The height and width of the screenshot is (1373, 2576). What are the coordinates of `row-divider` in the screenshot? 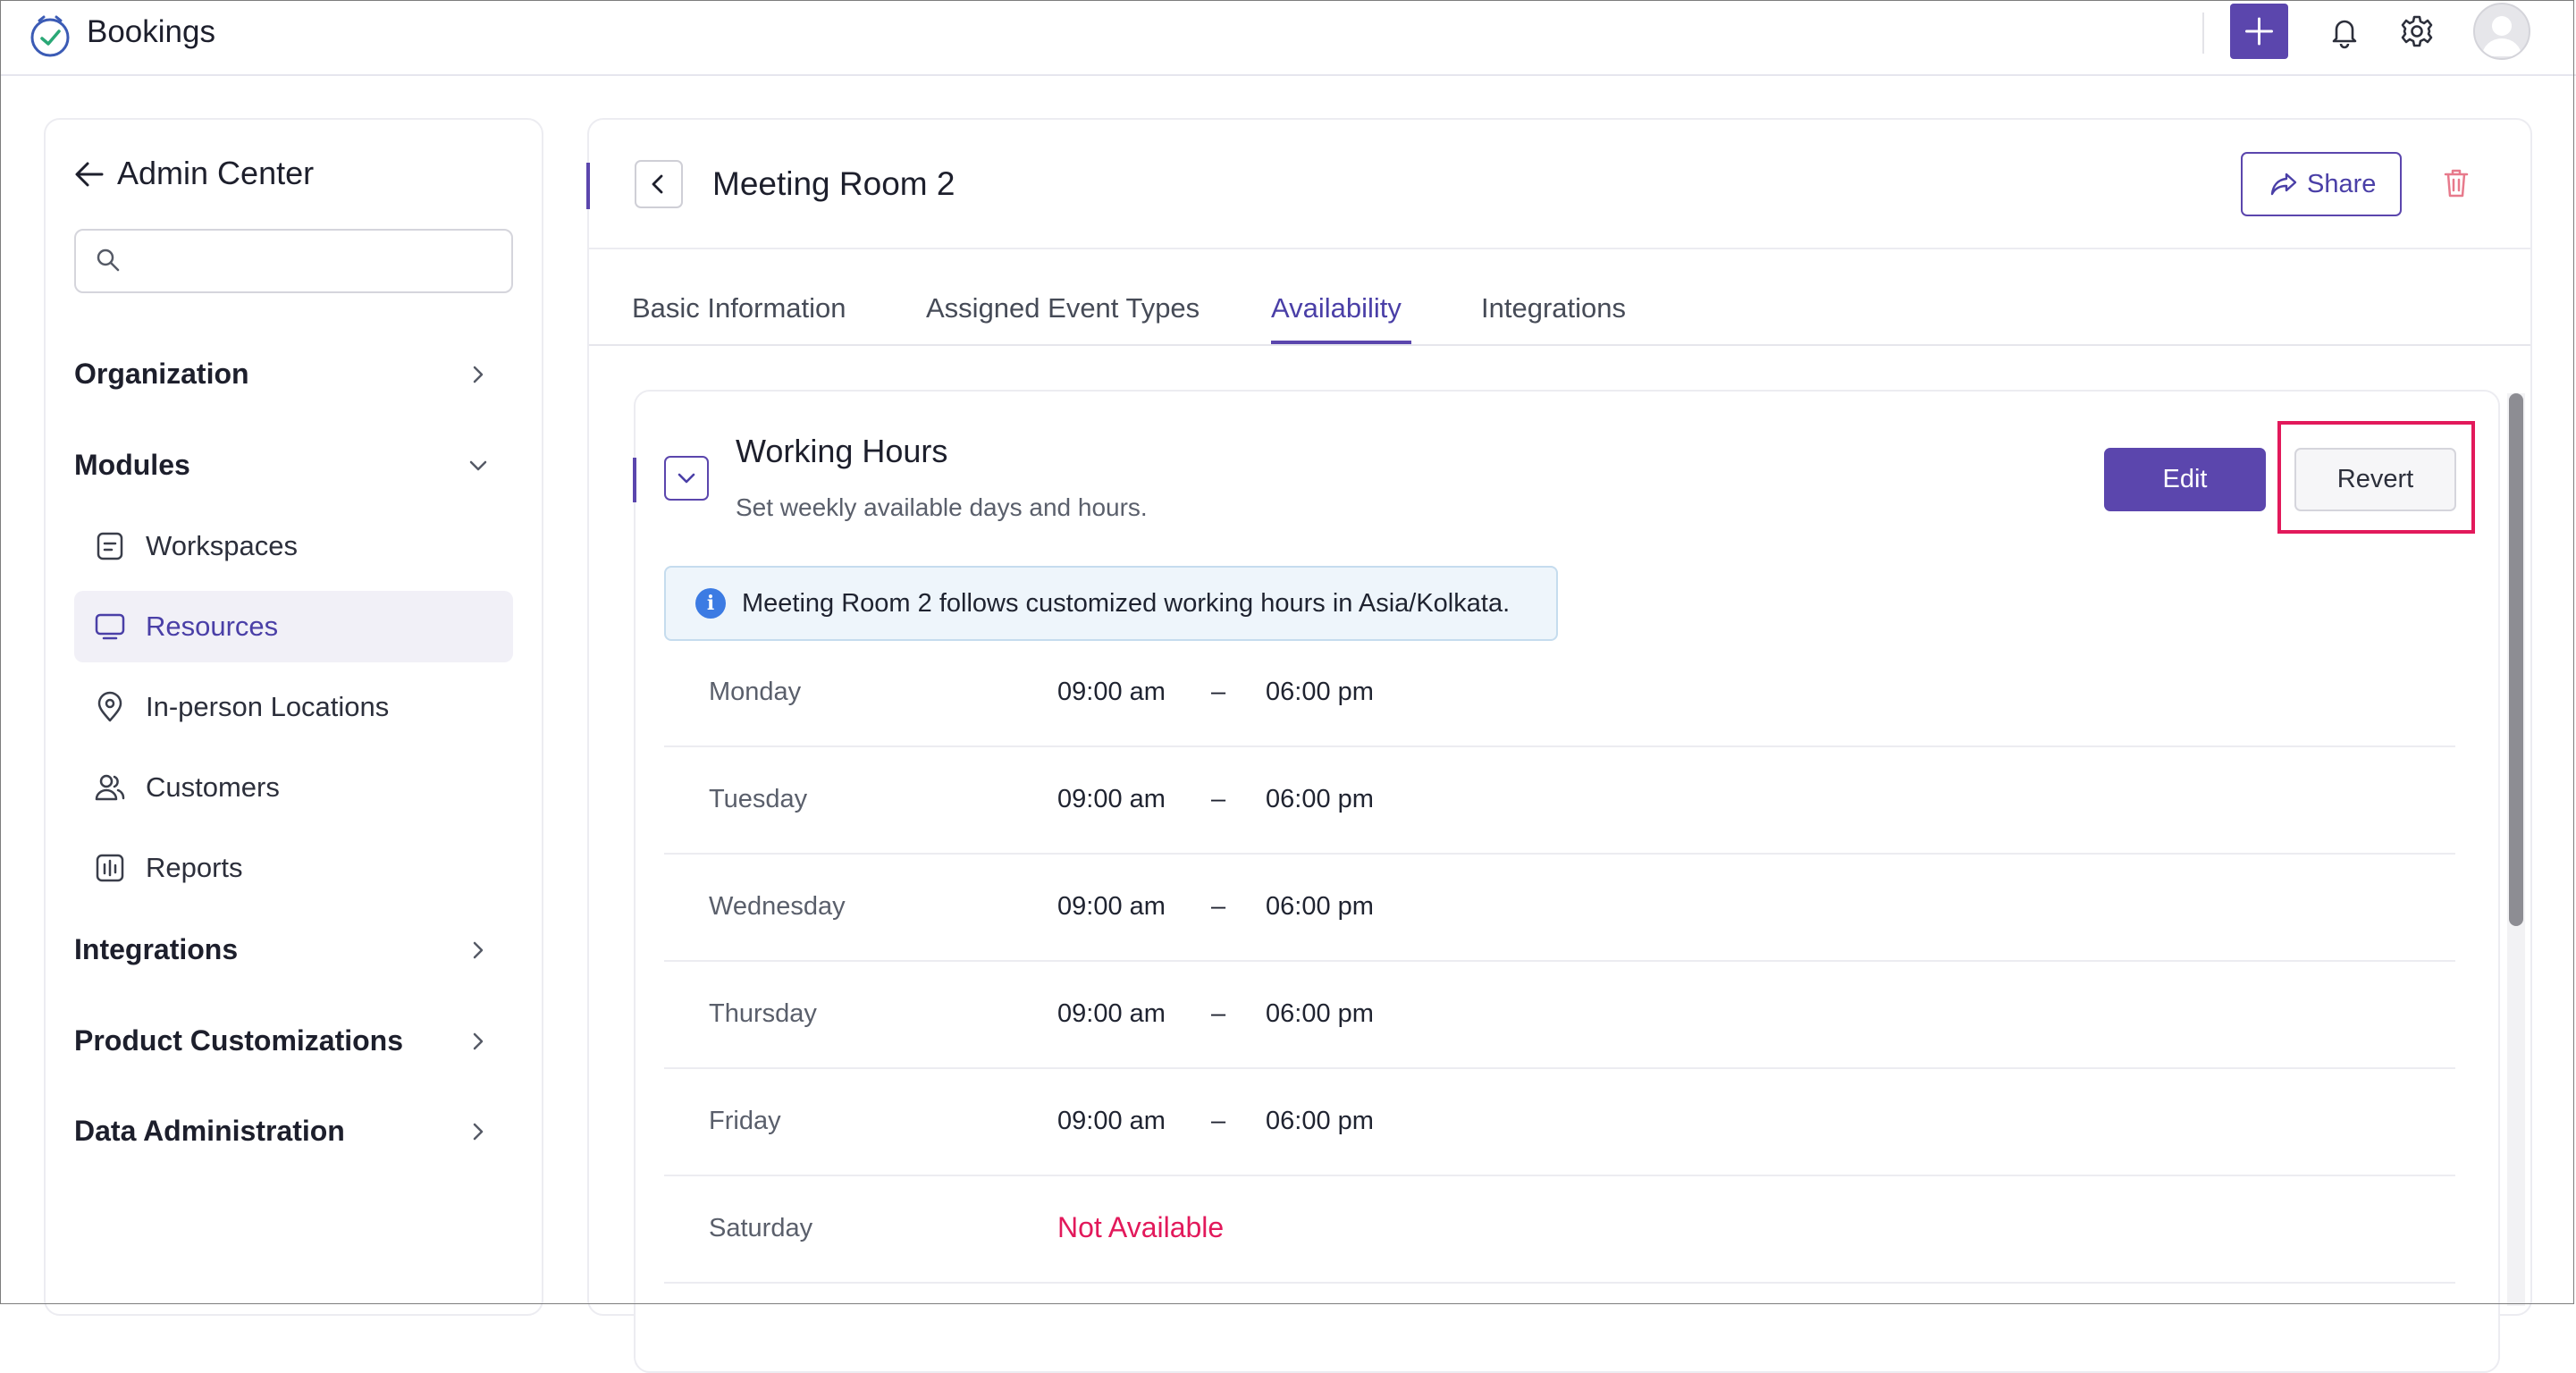 It's located at (1560, 1283).